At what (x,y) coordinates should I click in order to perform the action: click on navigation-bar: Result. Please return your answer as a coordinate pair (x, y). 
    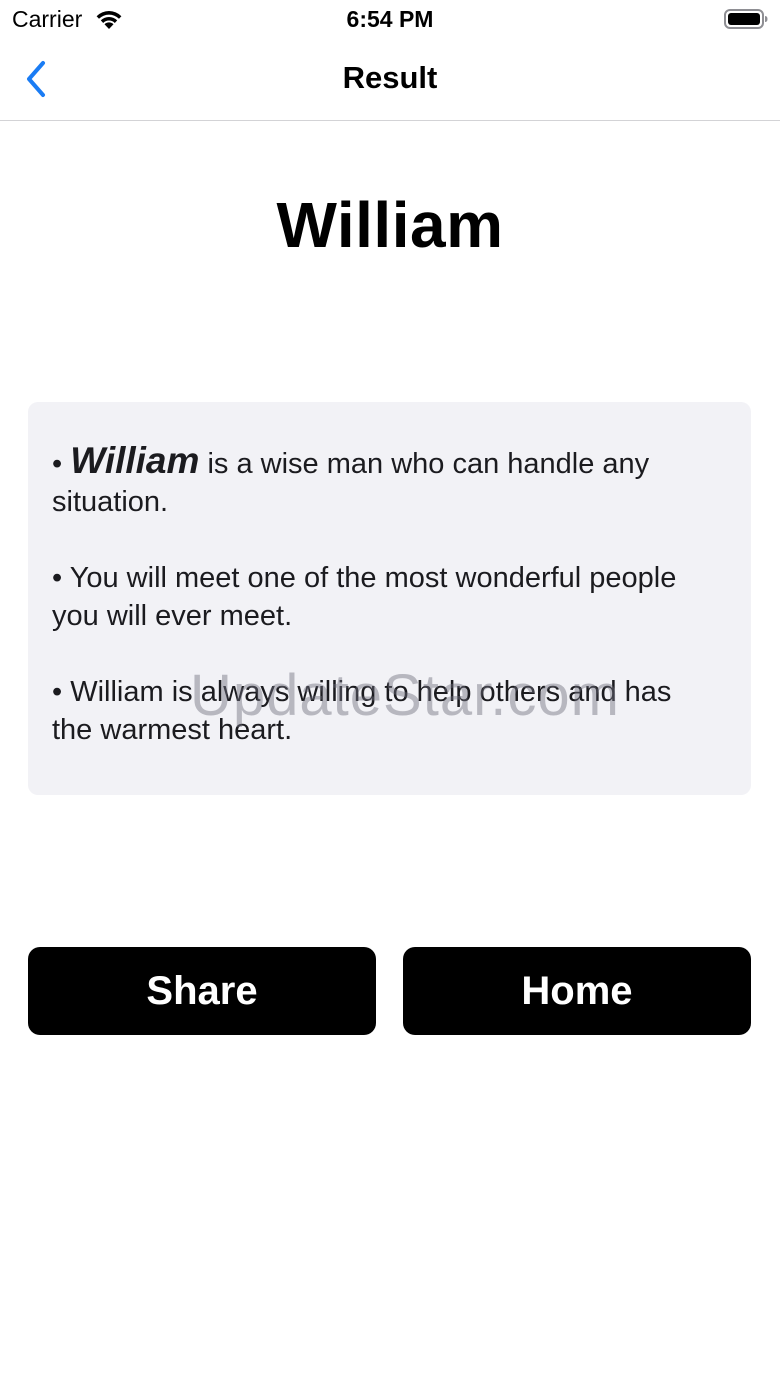
    Looking at the image, I should click on (390, 80).